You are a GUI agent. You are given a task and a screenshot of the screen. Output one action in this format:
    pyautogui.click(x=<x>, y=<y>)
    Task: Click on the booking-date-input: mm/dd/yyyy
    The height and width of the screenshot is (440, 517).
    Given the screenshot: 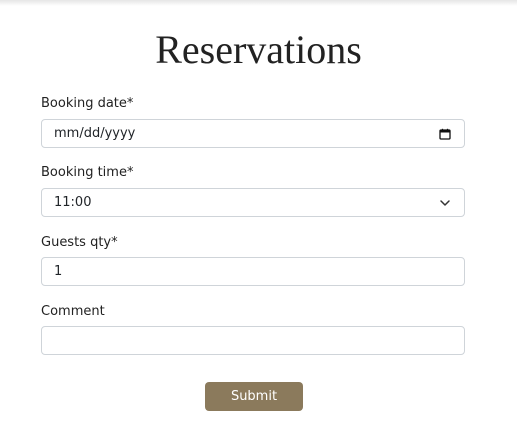 What is the action you would take?
    pyautogui.click(x=253, y=133)
    